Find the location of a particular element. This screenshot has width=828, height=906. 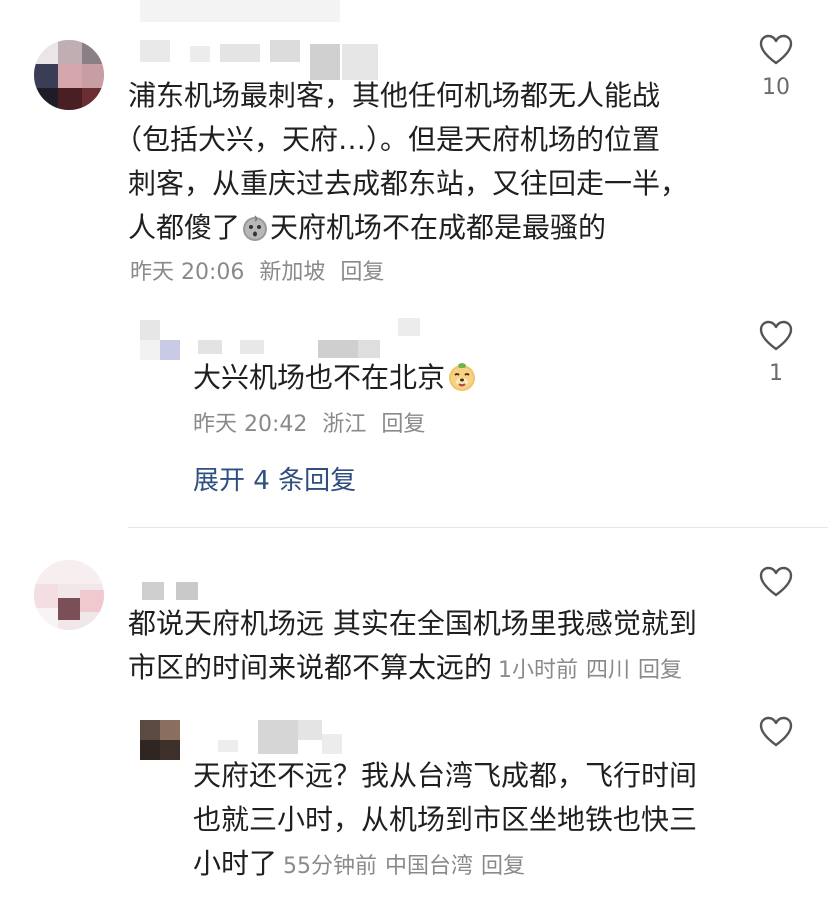

reply-location: 浙江 is located at coordinates (344, 424).